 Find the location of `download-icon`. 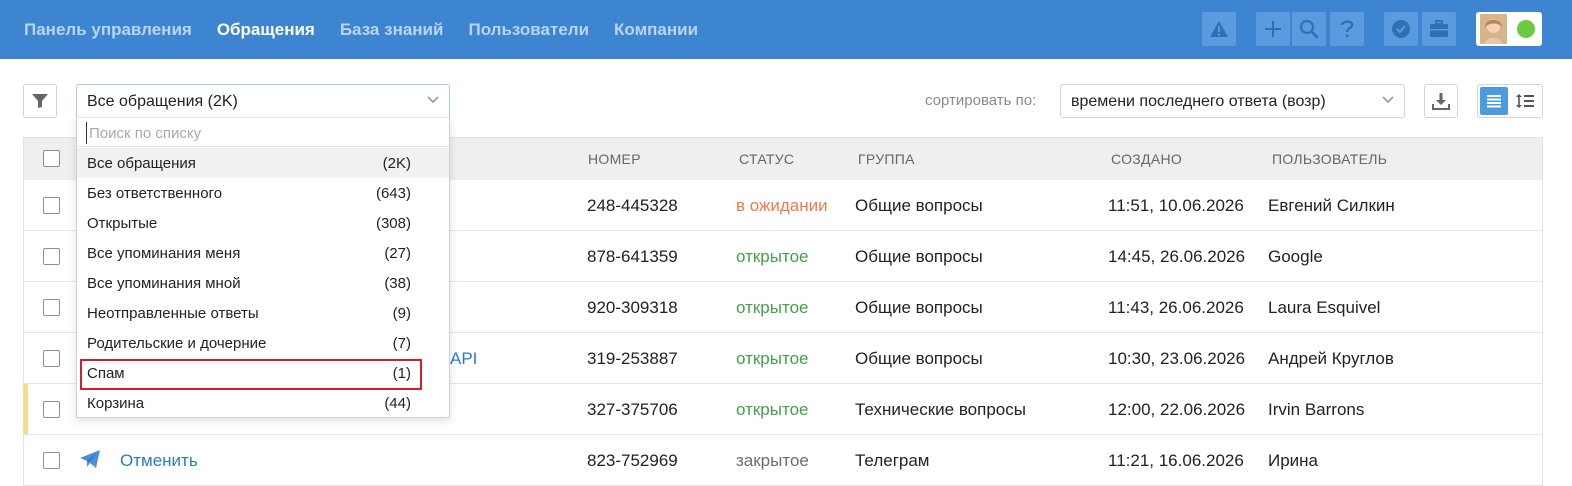

download-icon is located at coordinates (1441, 101).